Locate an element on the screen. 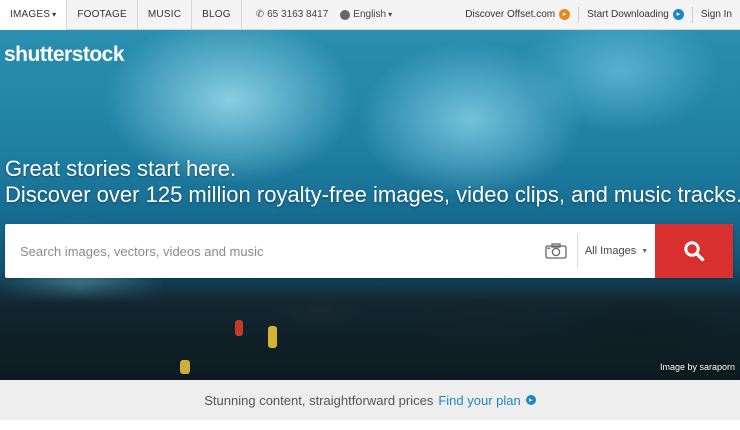 Image resolution: width=740 pixels, height=430 pixels. nav-footage: FOOTAGE is located at coordinates (102, 15).